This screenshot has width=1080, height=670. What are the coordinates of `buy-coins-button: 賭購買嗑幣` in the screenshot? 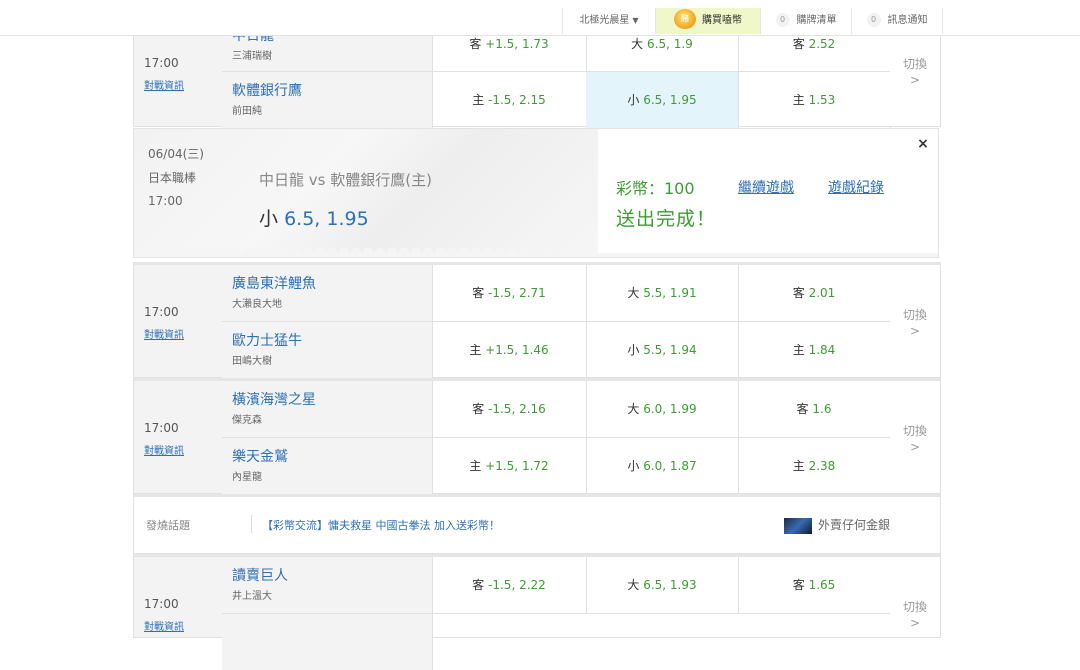 It's located at (707, 21).